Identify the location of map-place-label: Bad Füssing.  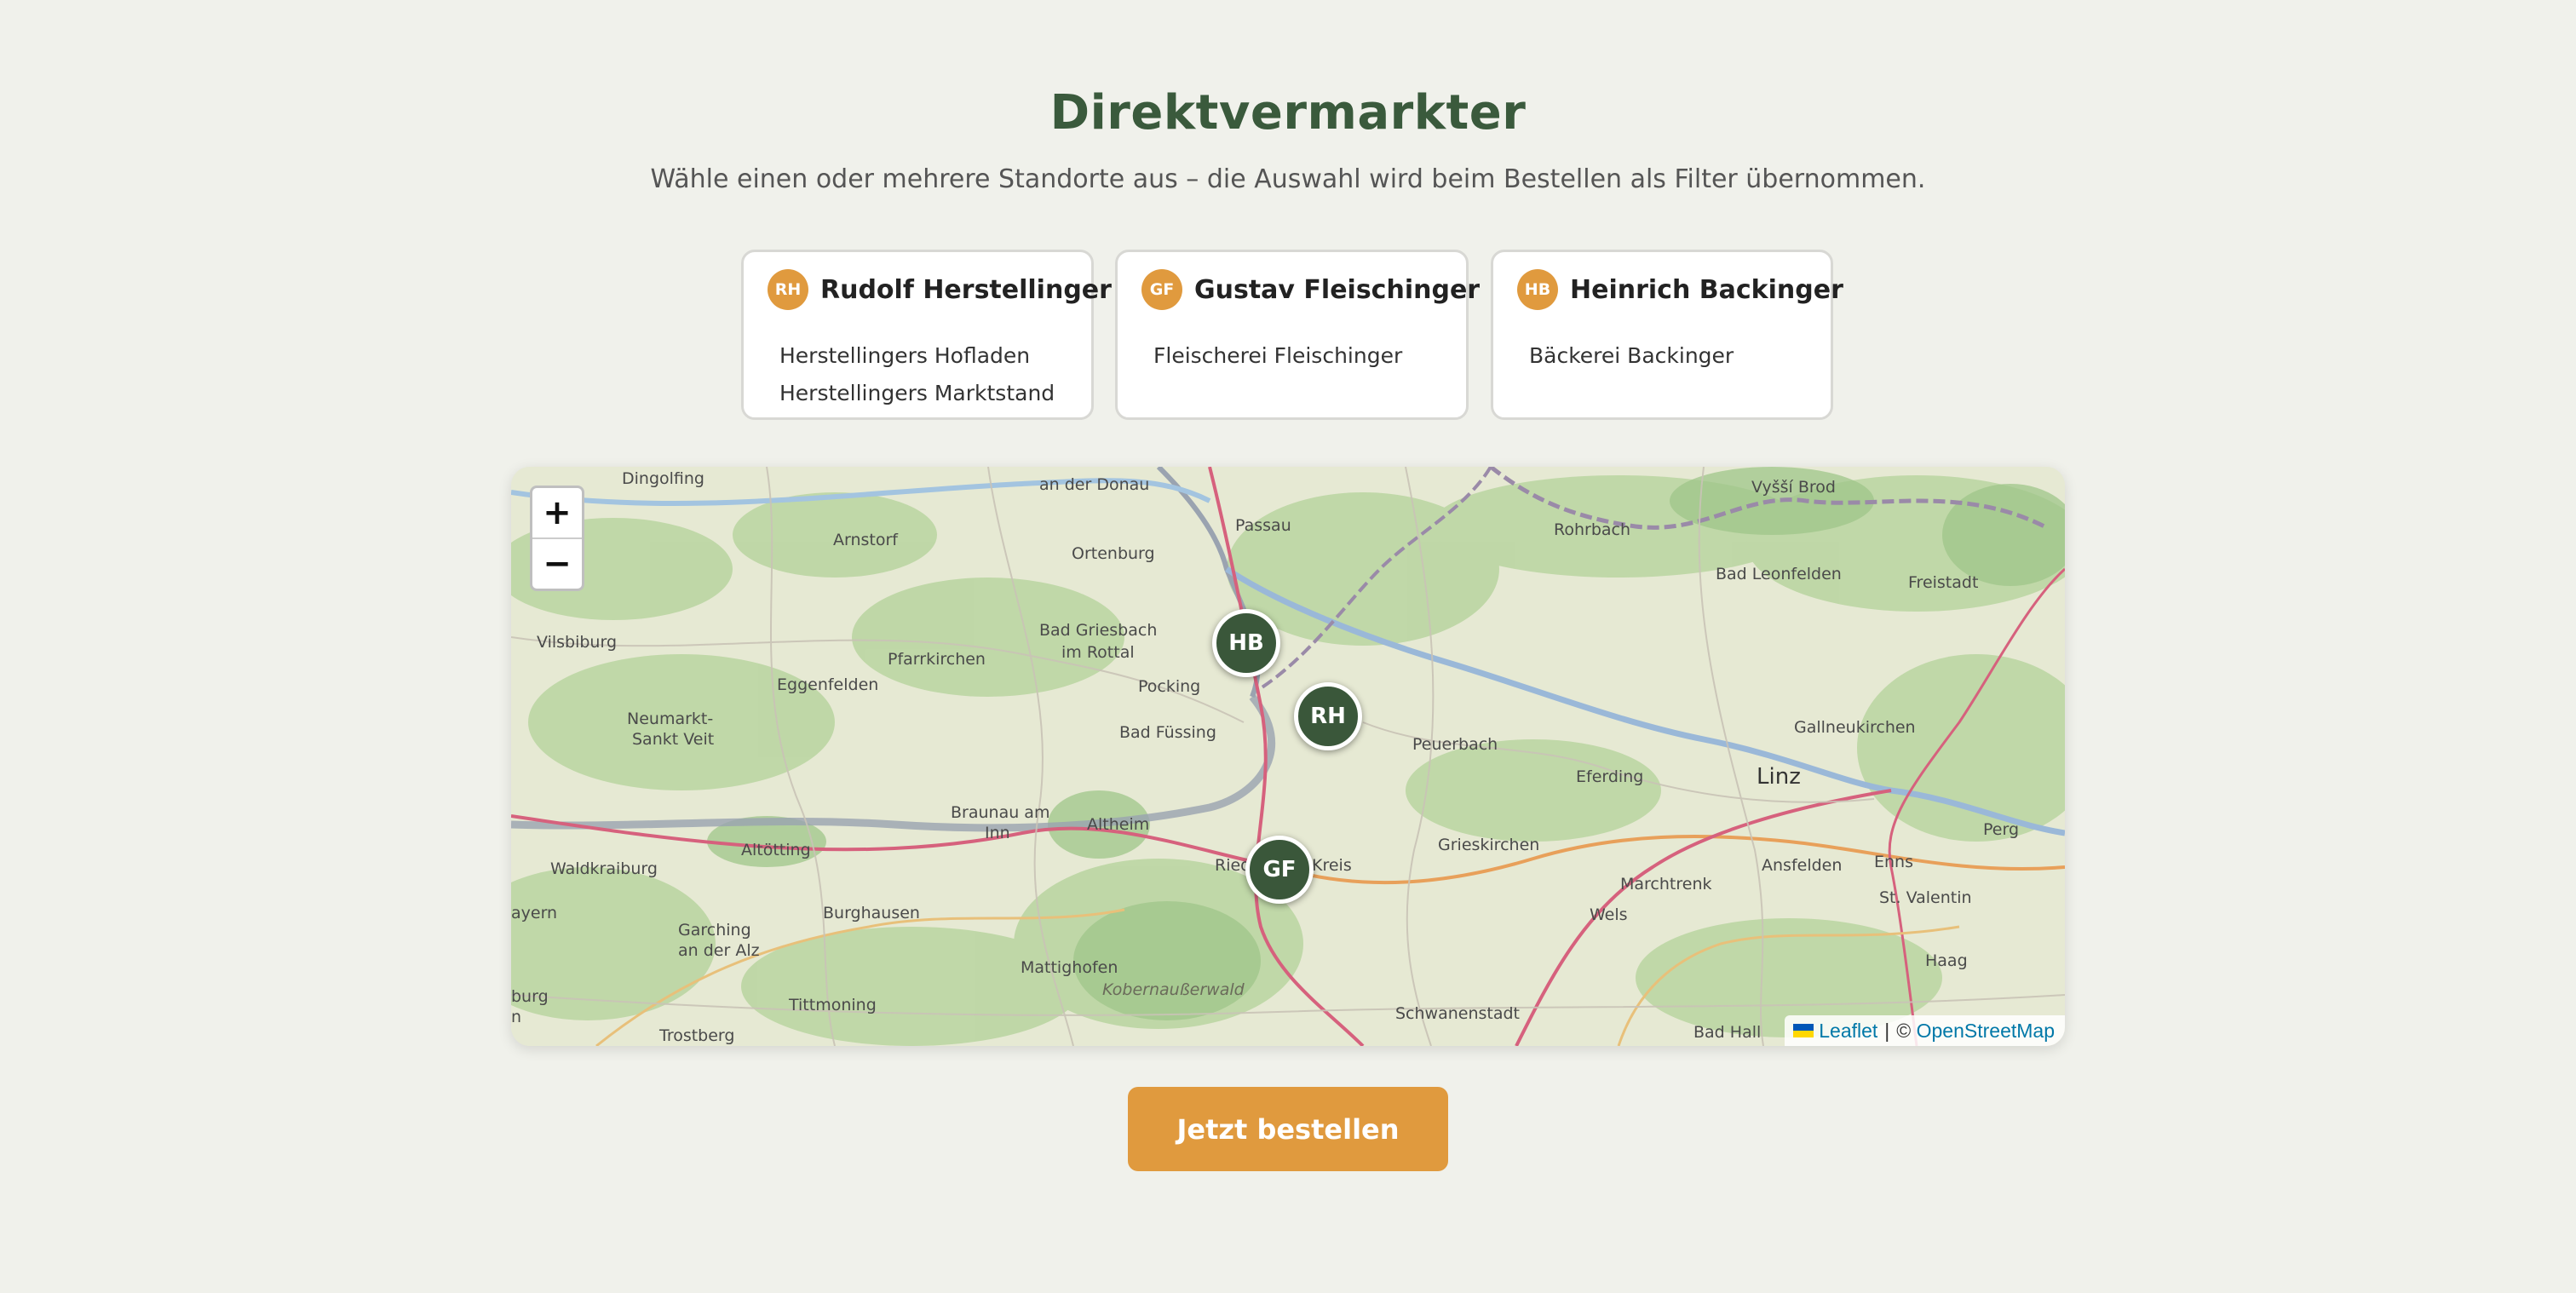
(1168, 732).